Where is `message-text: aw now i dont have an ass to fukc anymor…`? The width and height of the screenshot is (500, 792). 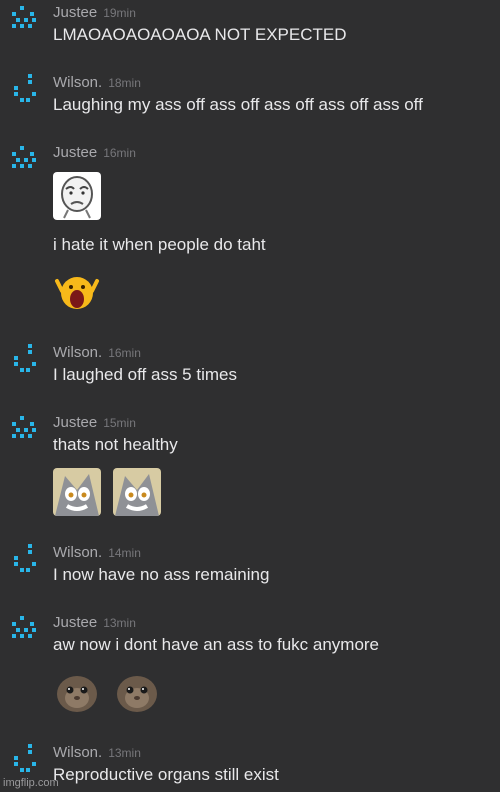
message-text: aw now i dont have an ass to fukc anymor… is located at coordinates (216, 644).